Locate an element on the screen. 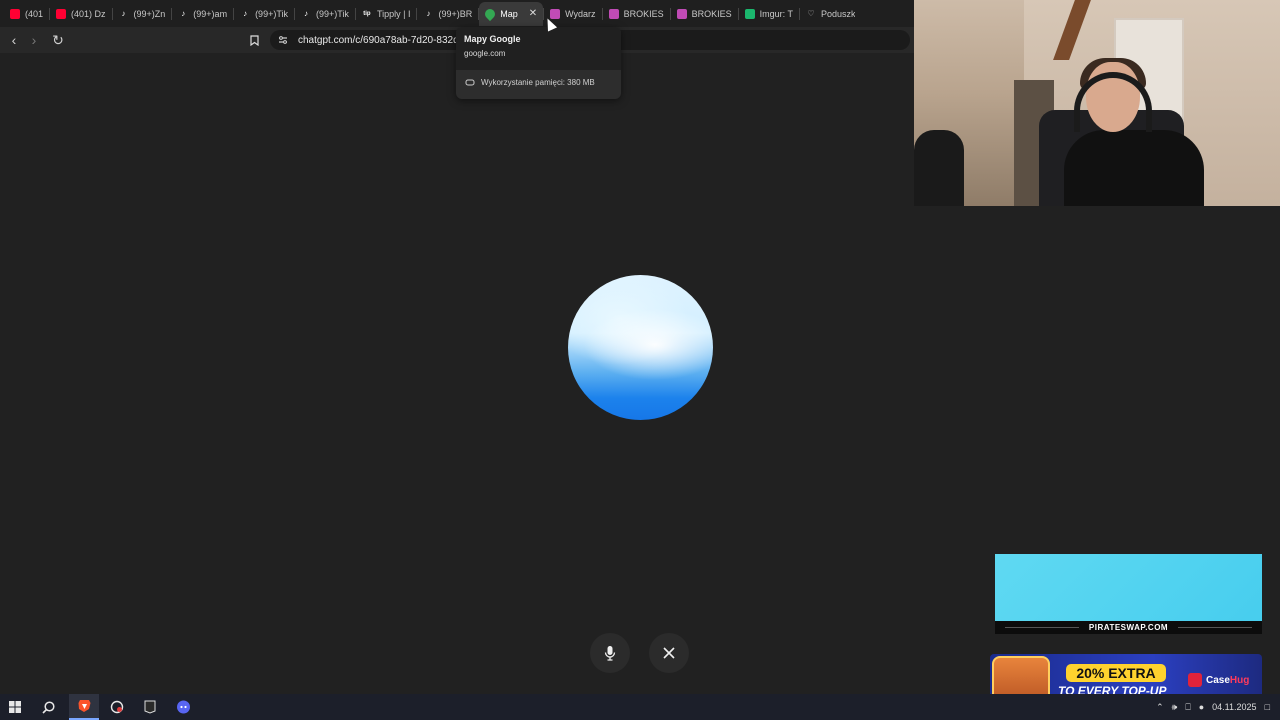 This screenshot has height=720, width=1280. volume-icon: 🕪 is located at coordinates (1175, 707).